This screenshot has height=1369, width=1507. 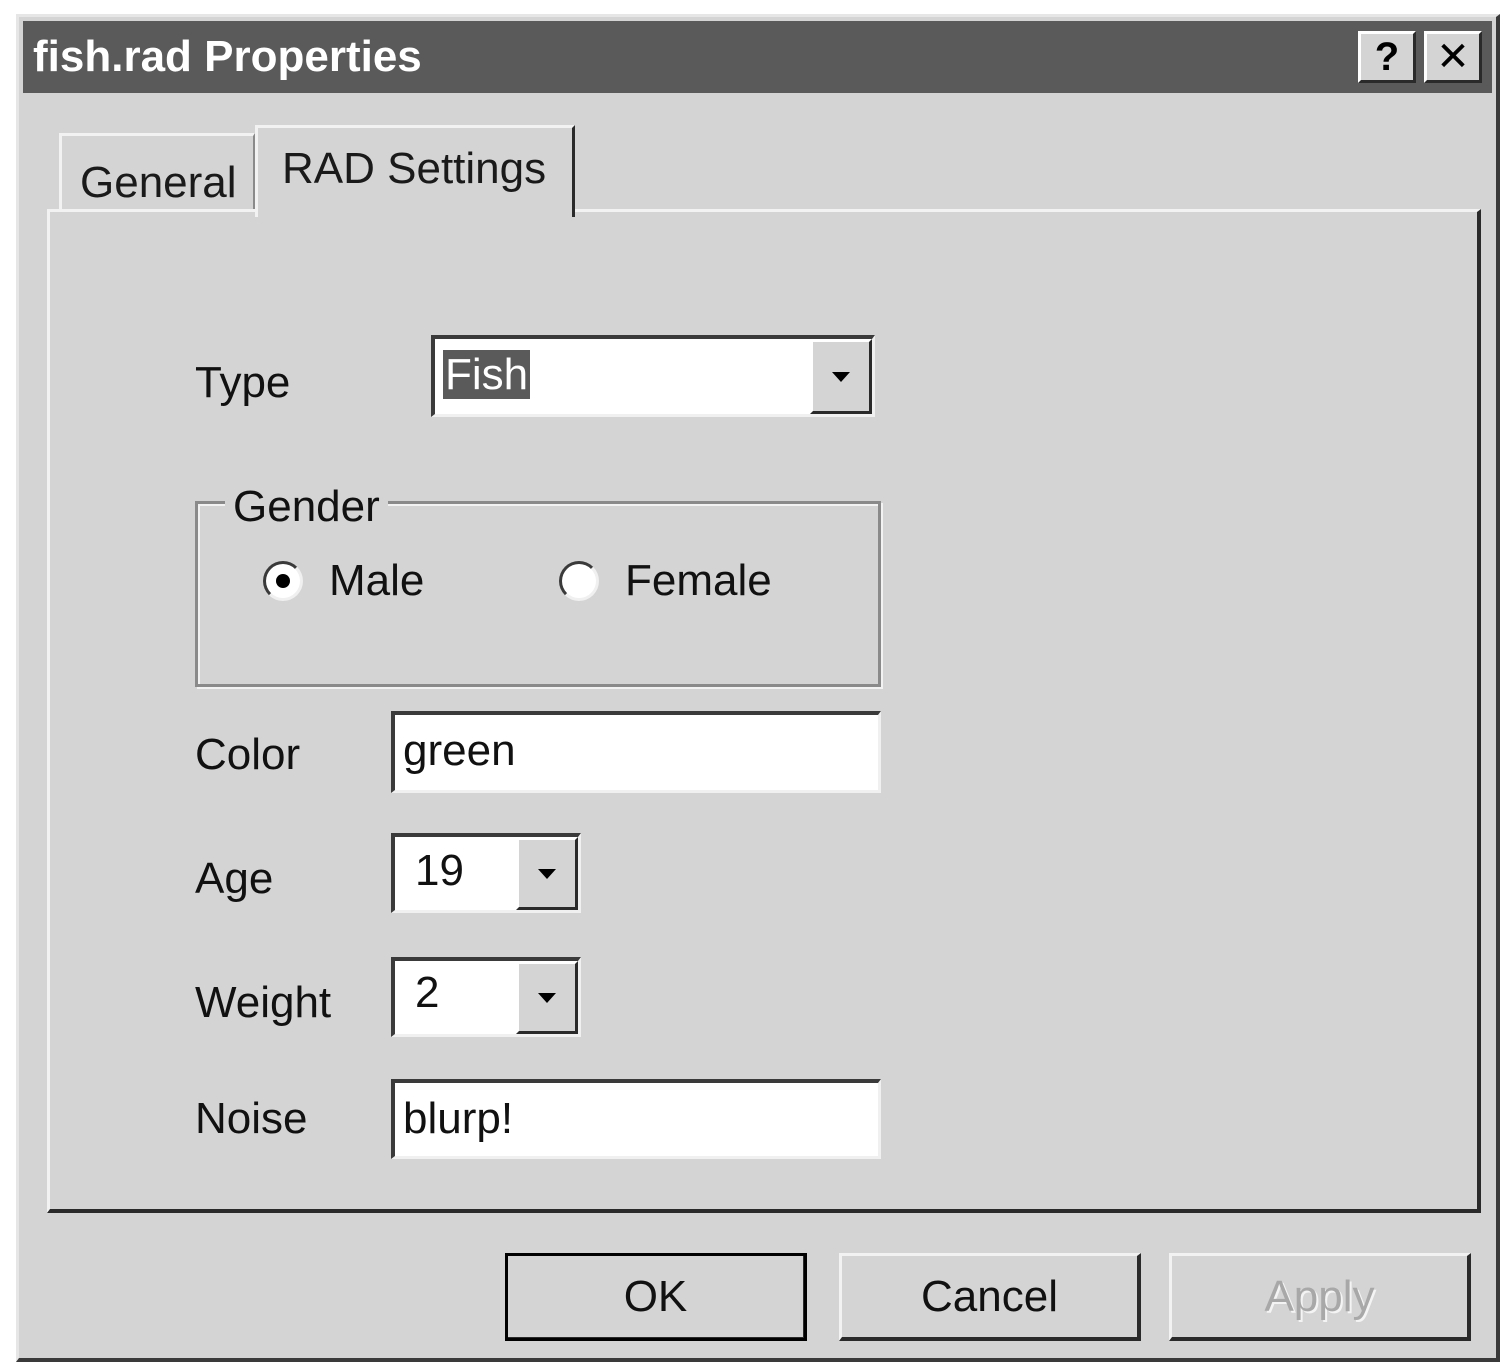 What do you see at coordinates (459, 750) in the screenshot?
I see `color-value: green` at bounding box center [459, 750].